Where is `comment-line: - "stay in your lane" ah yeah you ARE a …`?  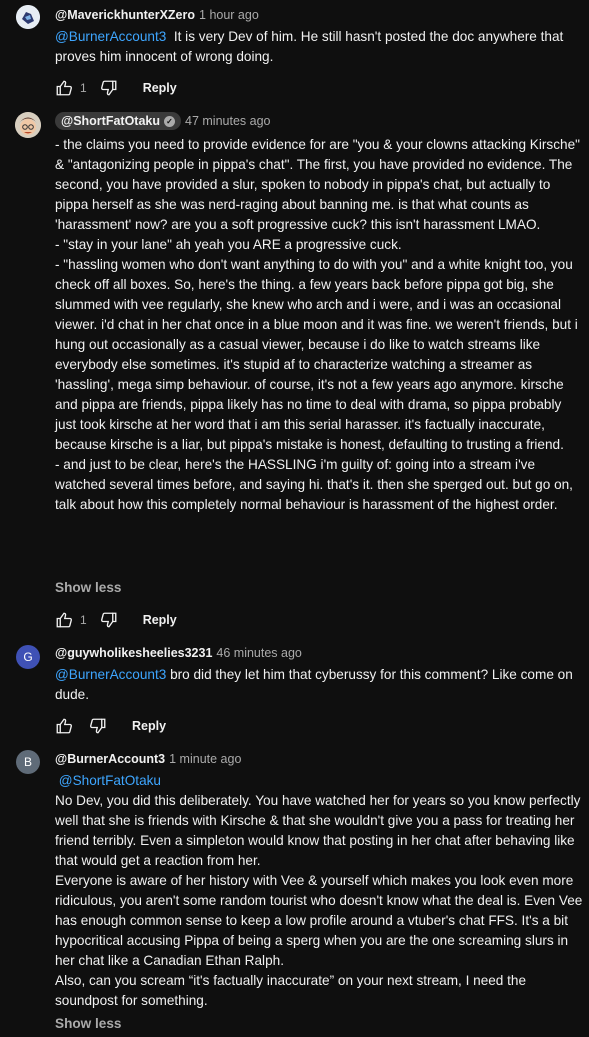
comment-line: - "stay in your lane" ah yeah you ARE a … is located at coordinates (228, 244).